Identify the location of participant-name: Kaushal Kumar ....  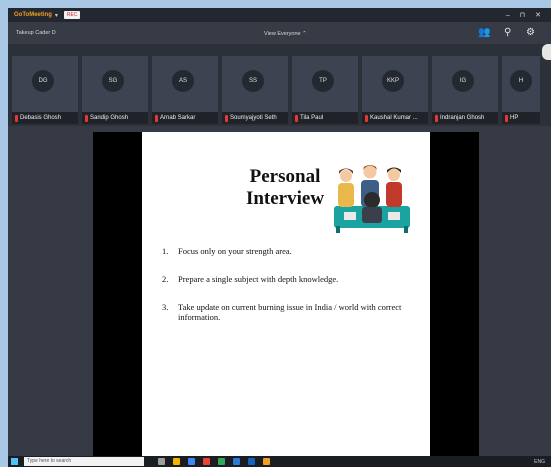
(394, 118).